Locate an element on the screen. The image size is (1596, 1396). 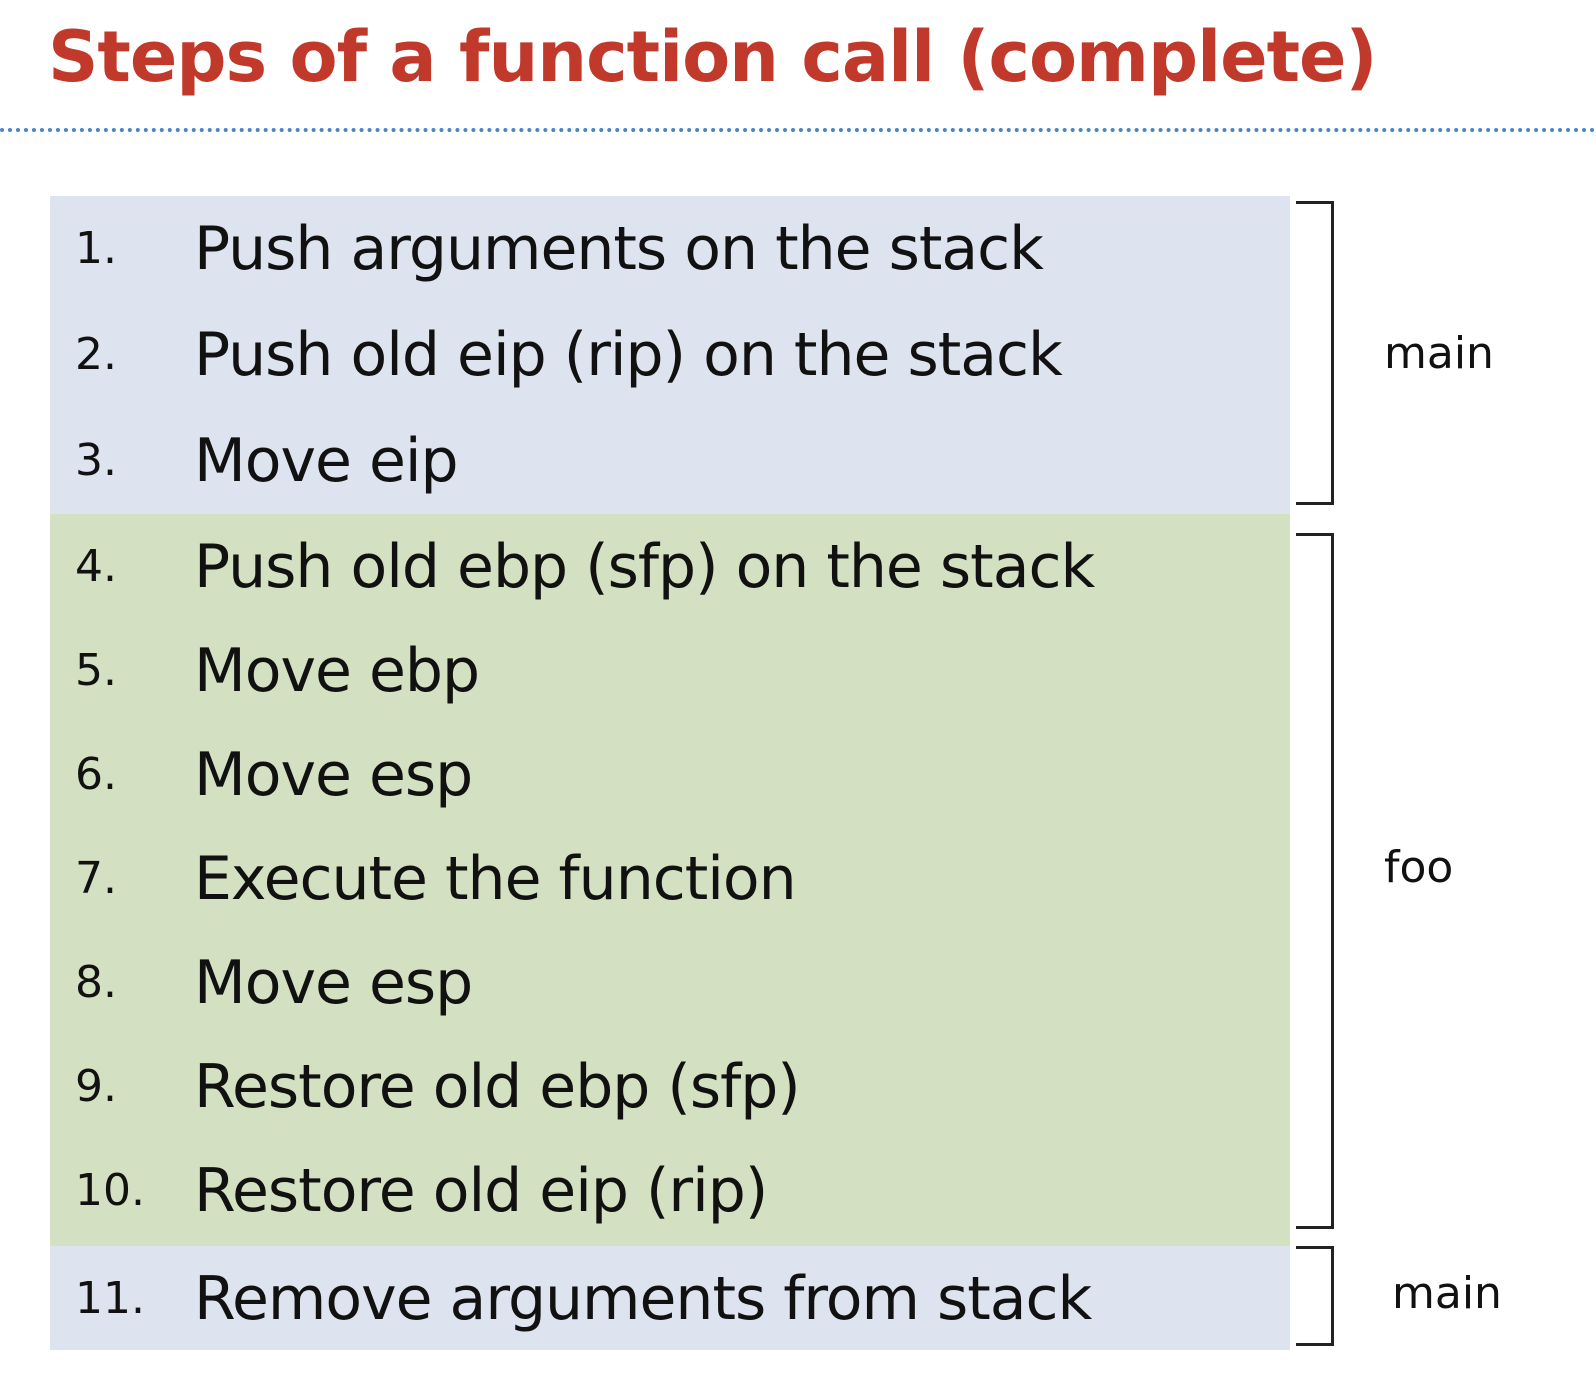
step-text: Remove arguments from stack is located at coordinates (643, 1299).